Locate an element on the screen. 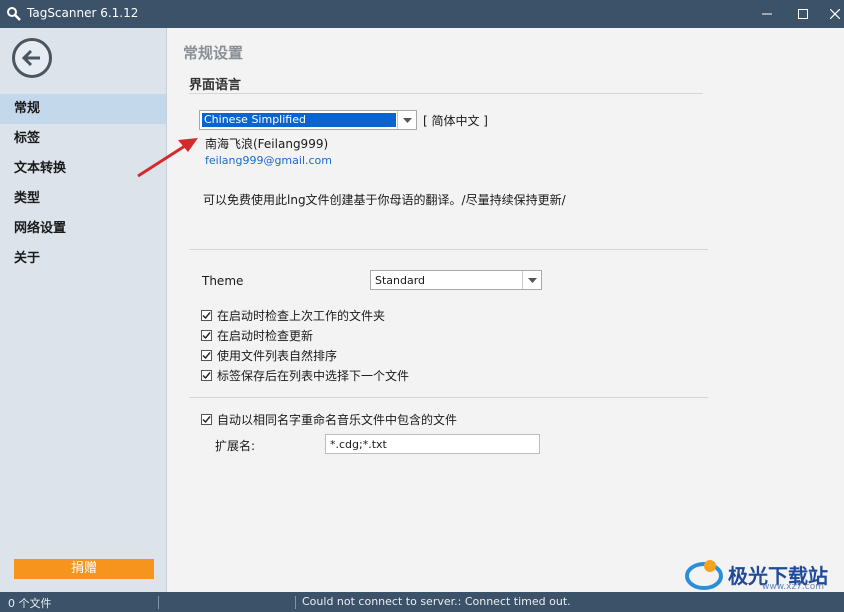  back-button is located at coordinates (32, 58).